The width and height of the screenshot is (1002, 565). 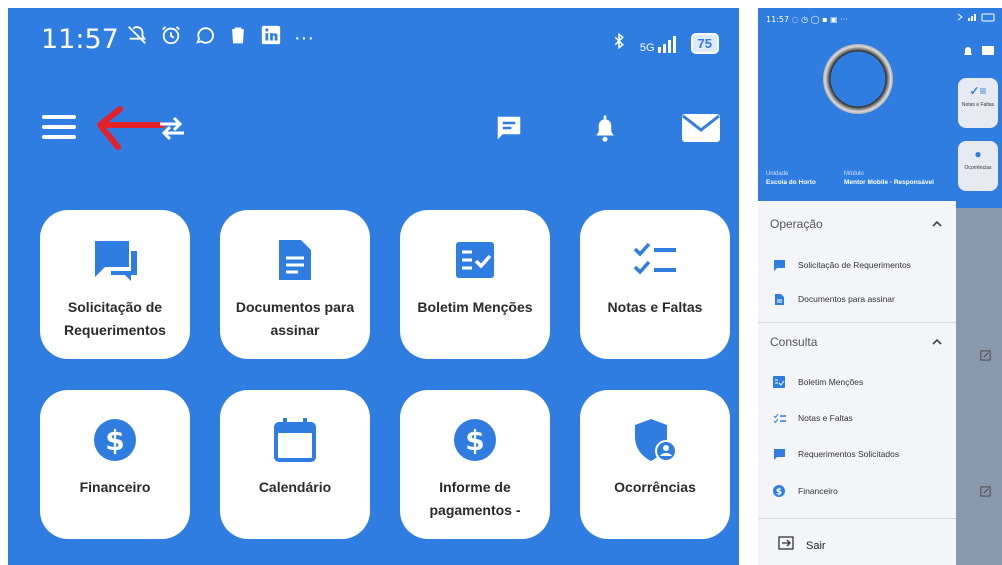 I want to click on background-card-label: Ocorrências, so click(x=978, y=168).